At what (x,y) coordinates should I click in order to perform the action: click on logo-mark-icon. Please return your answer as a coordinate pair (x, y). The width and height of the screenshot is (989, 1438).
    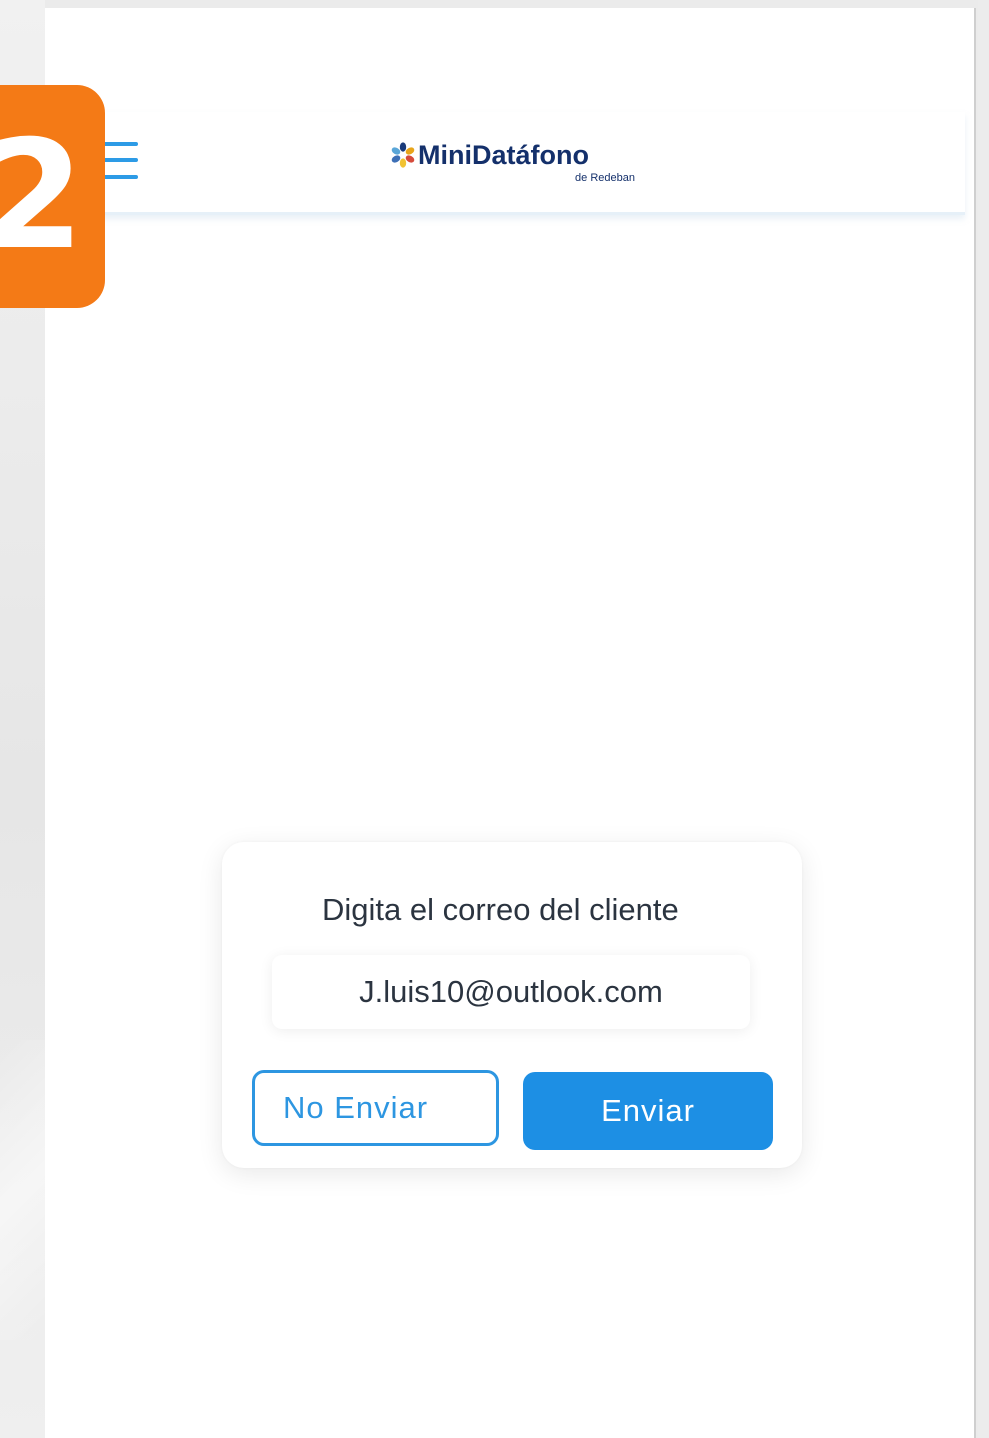
    Looking at the image, I should click on (403, 155).